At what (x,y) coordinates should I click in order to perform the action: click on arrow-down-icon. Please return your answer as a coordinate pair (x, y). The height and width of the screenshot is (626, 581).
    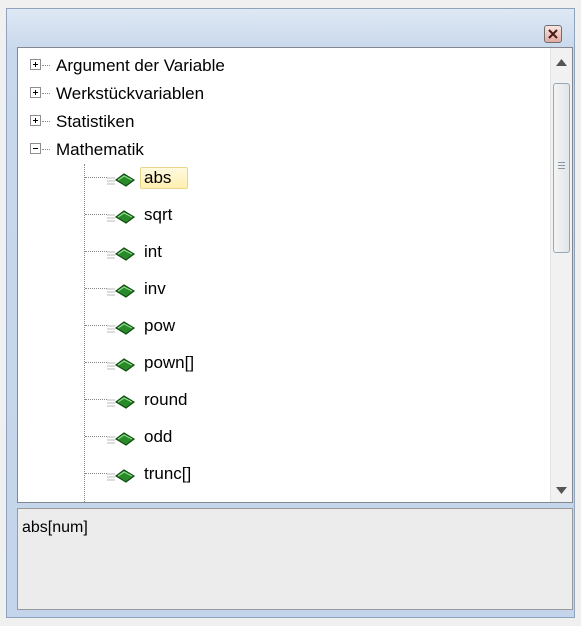
    Looking at the image, I should click on (561, 490).